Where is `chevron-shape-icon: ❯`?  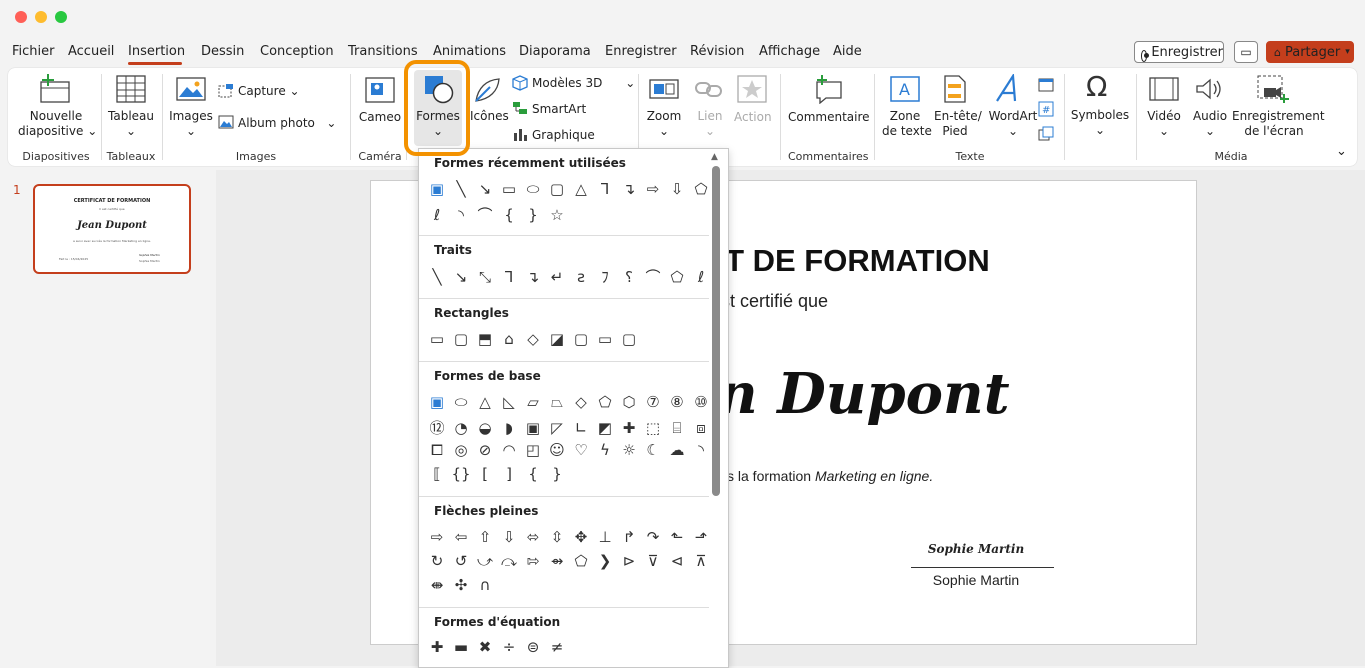
chevron-shape-icon: ❯ is located at coordinates (605, 561).